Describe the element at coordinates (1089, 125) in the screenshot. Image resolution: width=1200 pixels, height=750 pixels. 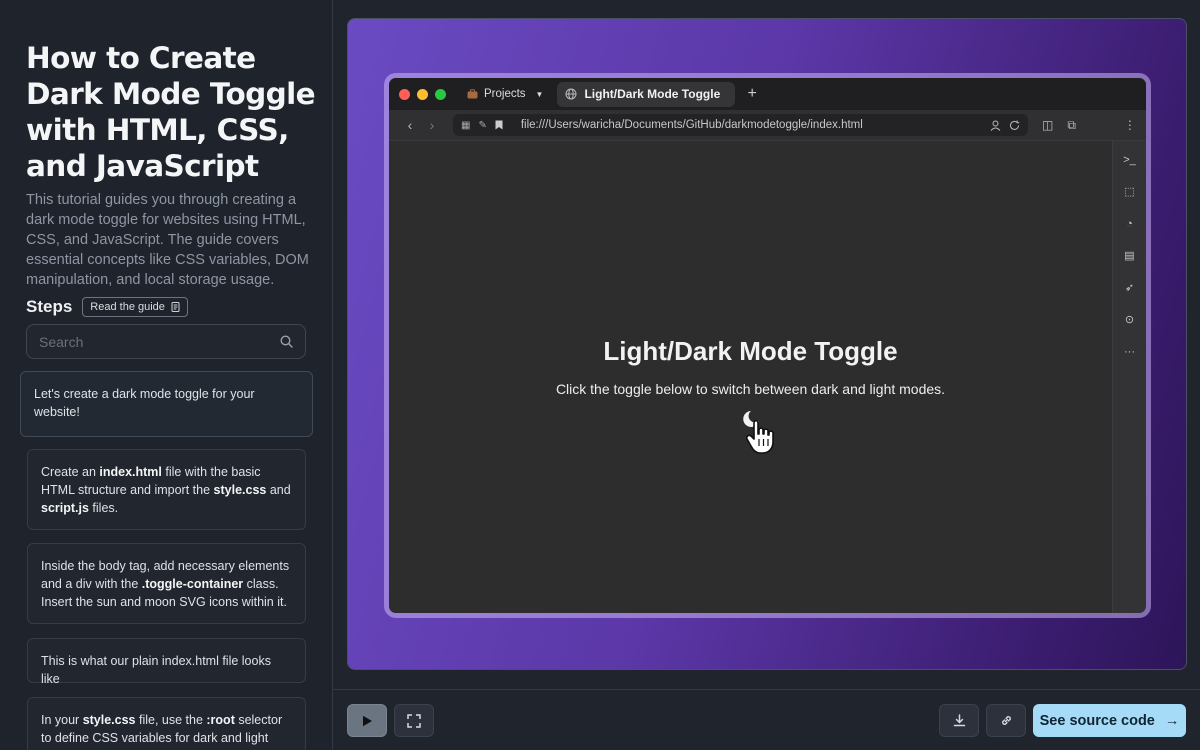
I see `browser-toolbar-icons: ◫ ⧉ ⋮` at that location.